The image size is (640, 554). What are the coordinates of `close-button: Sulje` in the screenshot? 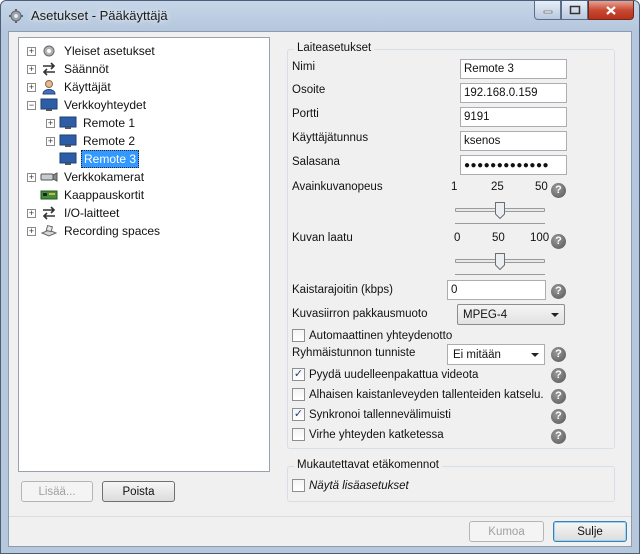 It's located at (590, 531).